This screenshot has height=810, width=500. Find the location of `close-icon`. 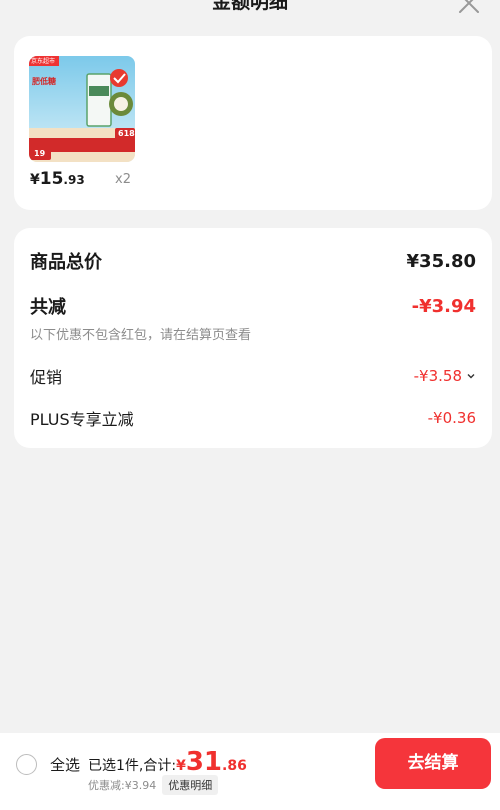

close-icon is located at coordinates (469, 6).